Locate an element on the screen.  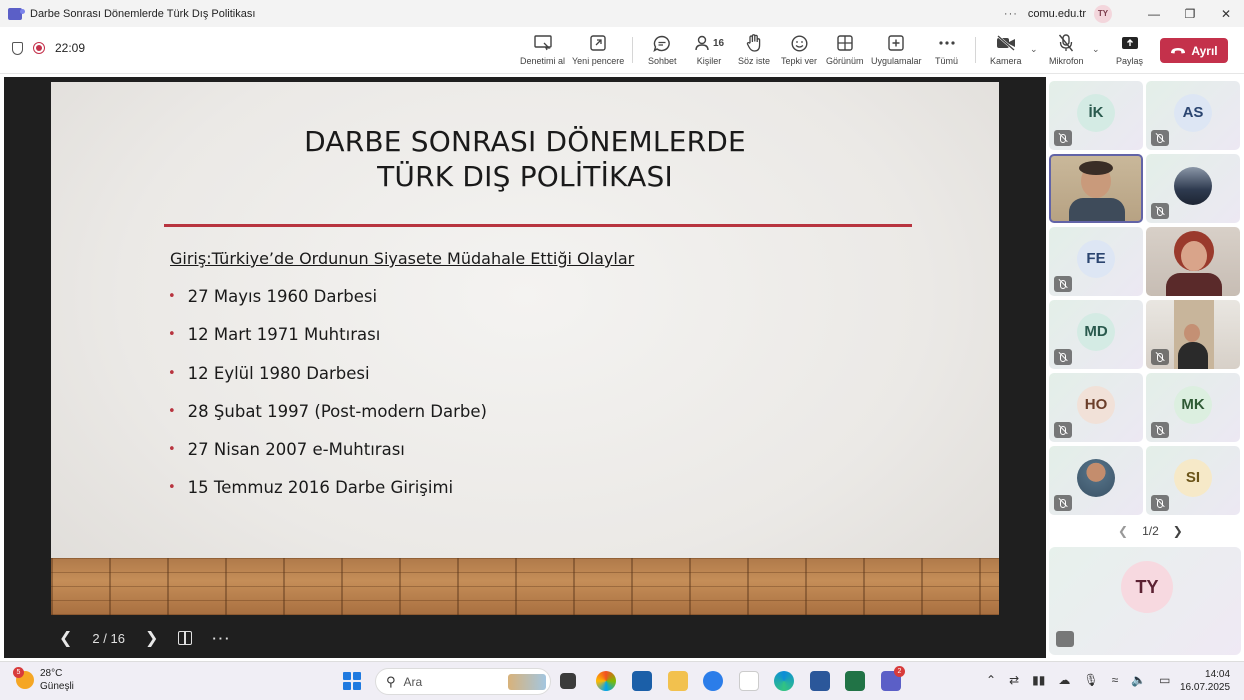
camera-button: Kamera is located at coordinates (1006, 49).